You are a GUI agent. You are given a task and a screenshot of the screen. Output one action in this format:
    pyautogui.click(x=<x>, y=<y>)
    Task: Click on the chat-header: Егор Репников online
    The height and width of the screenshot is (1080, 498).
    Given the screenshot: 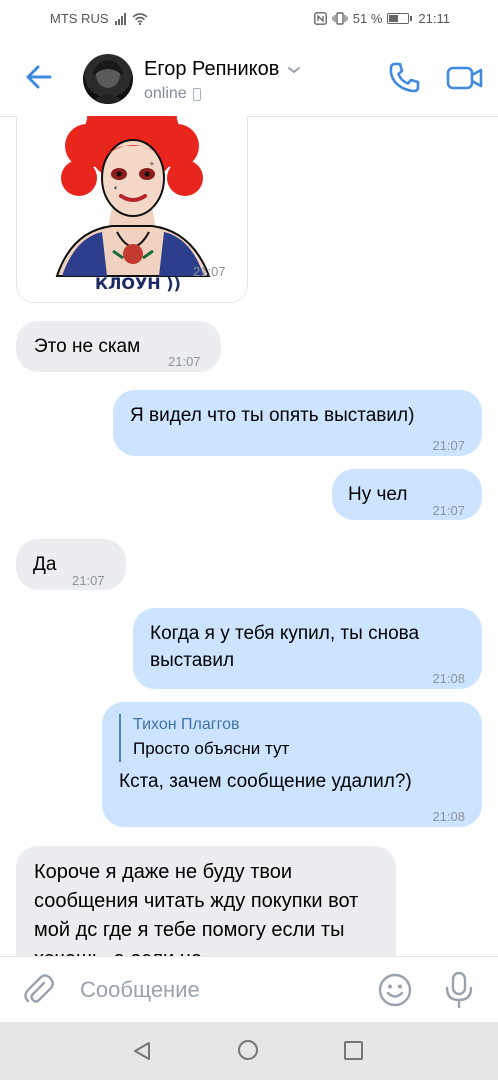 What is the action you would take?
    pyautogui.click(x=249, y=77)
    